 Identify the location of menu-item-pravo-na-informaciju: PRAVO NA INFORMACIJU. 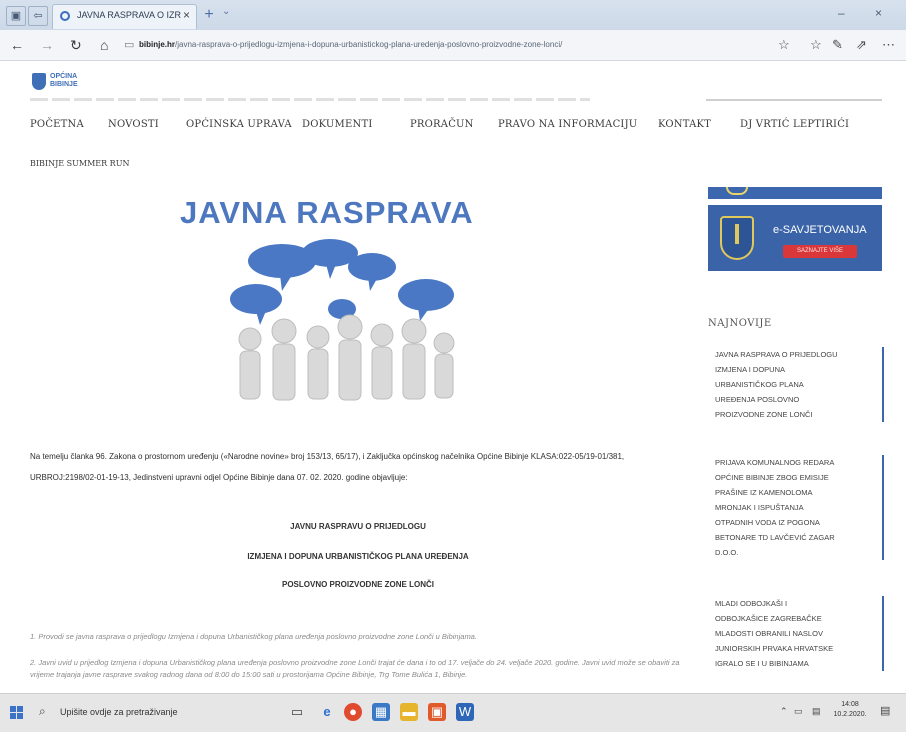
(567, 124).